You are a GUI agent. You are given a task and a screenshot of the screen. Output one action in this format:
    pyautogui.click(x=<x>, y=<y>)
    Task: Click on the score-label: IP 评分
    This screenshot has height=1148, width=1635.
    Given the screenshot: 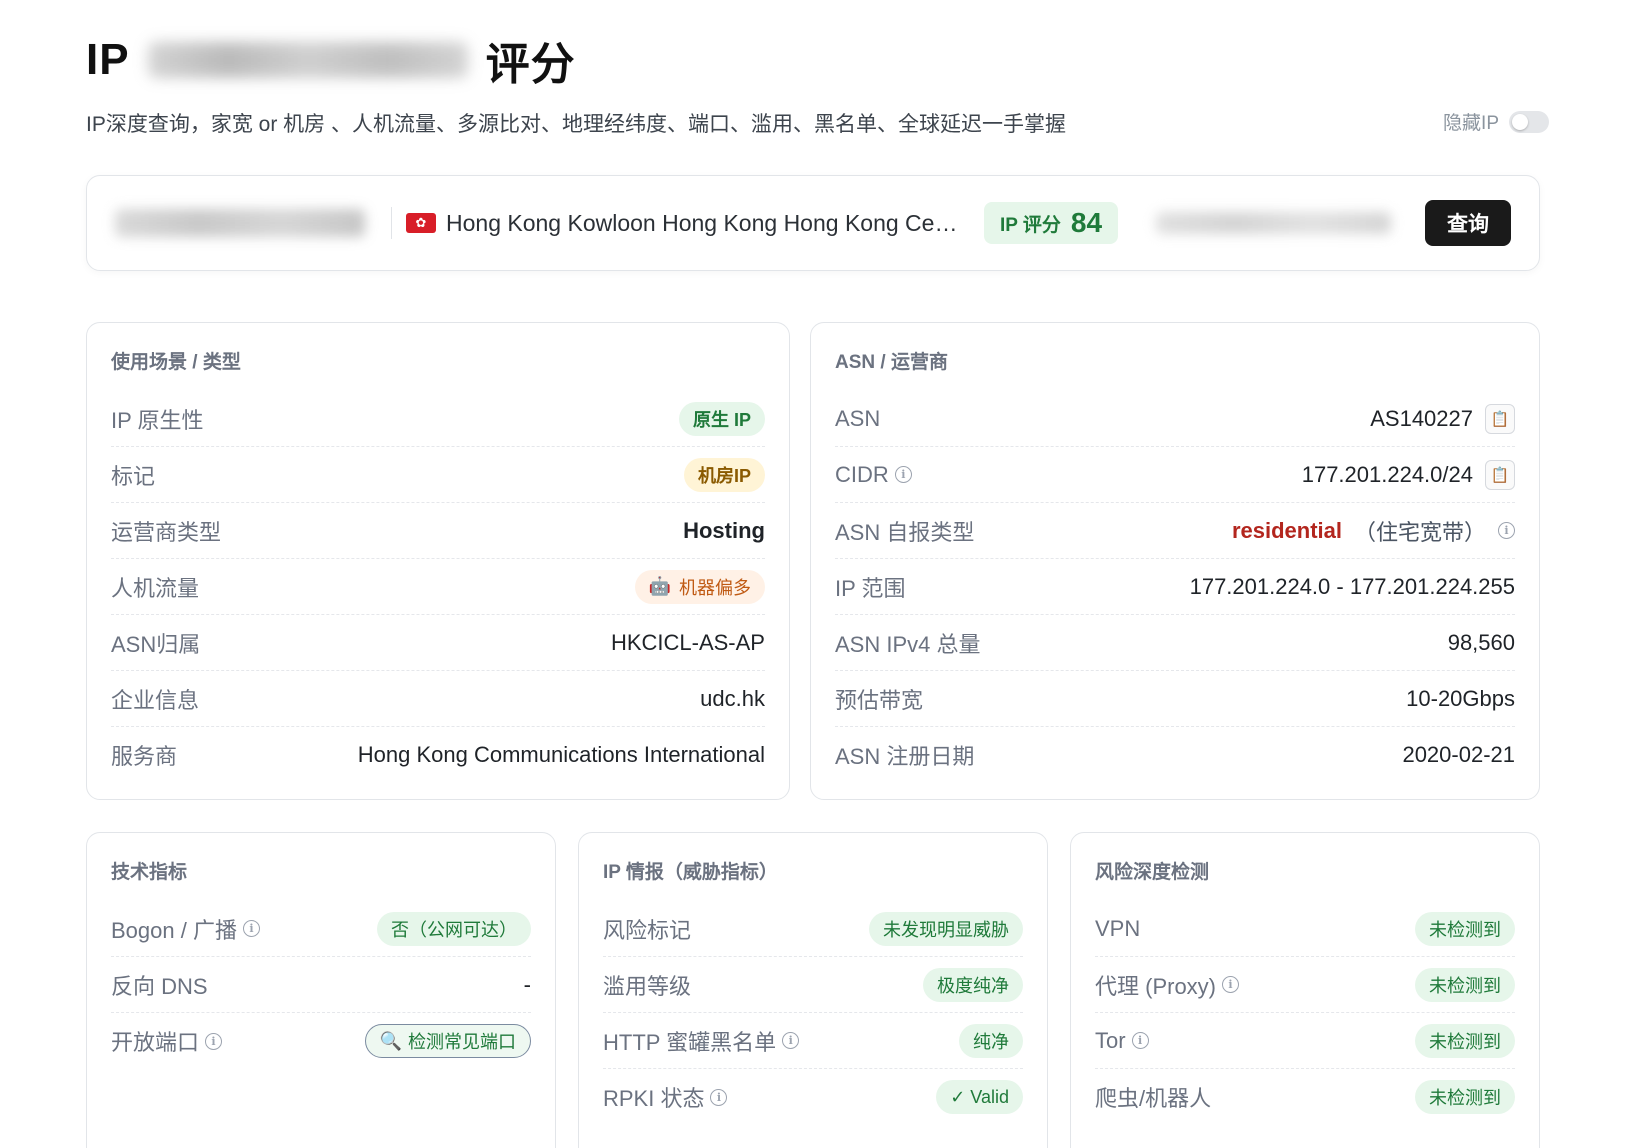 What is the action you would take?
    pyautogui.click(x=1030, y=225)
    